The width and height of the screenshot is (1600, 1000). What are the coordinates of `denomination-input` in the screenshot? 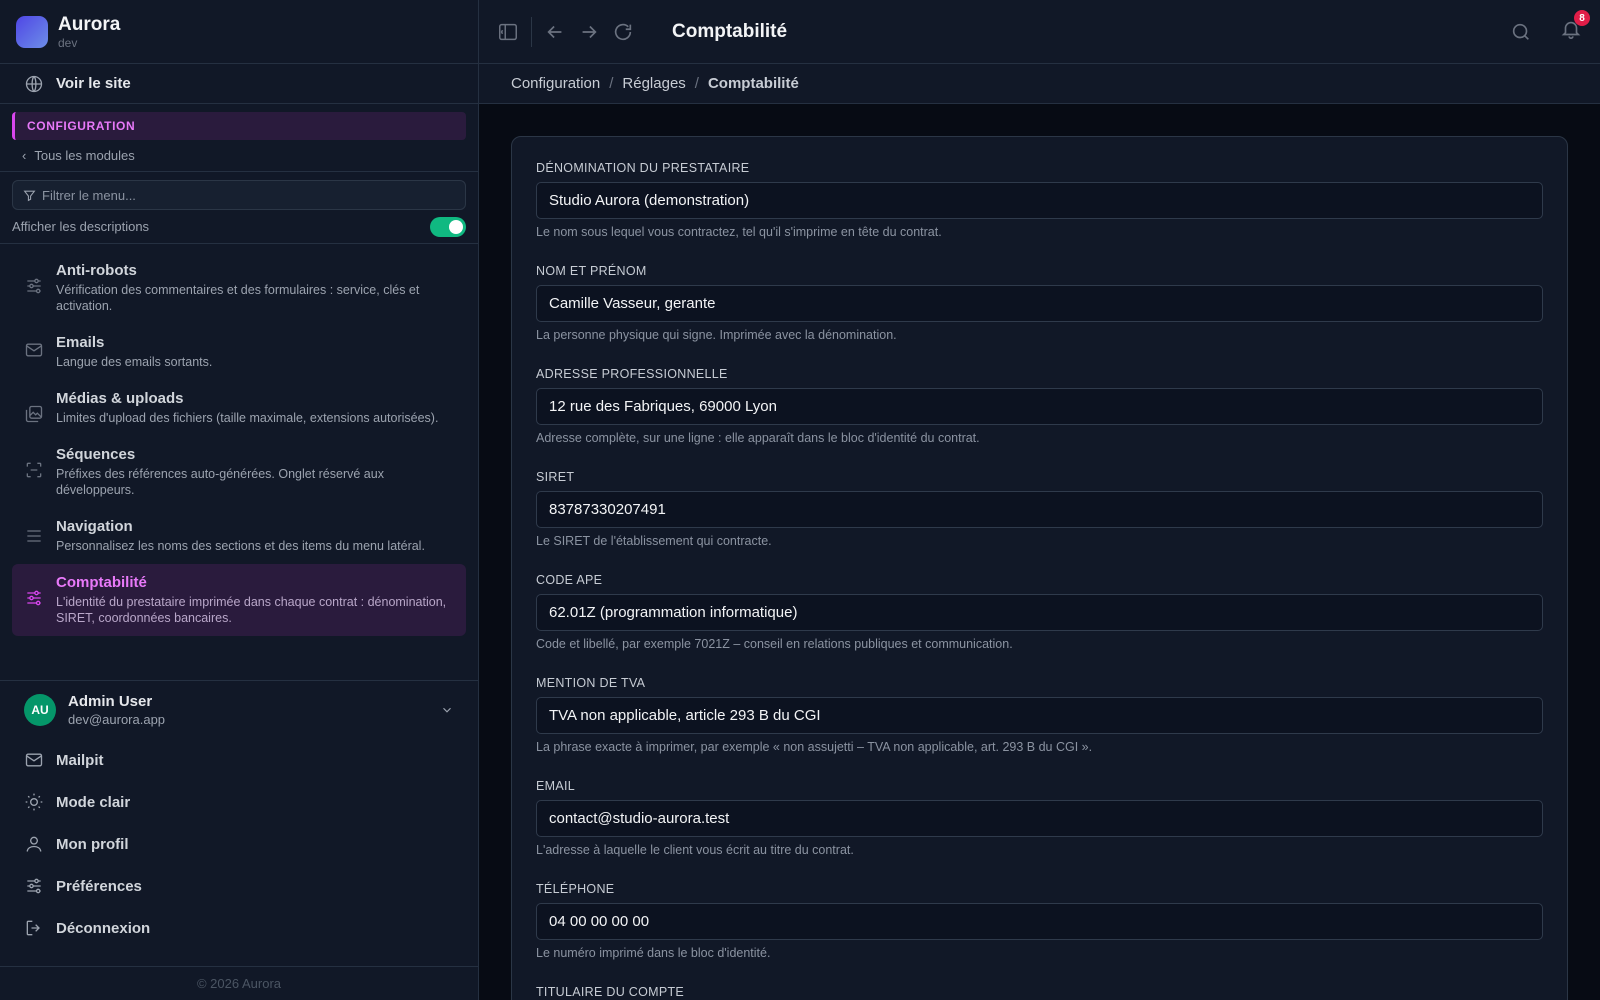 It's located at (1039, 200).